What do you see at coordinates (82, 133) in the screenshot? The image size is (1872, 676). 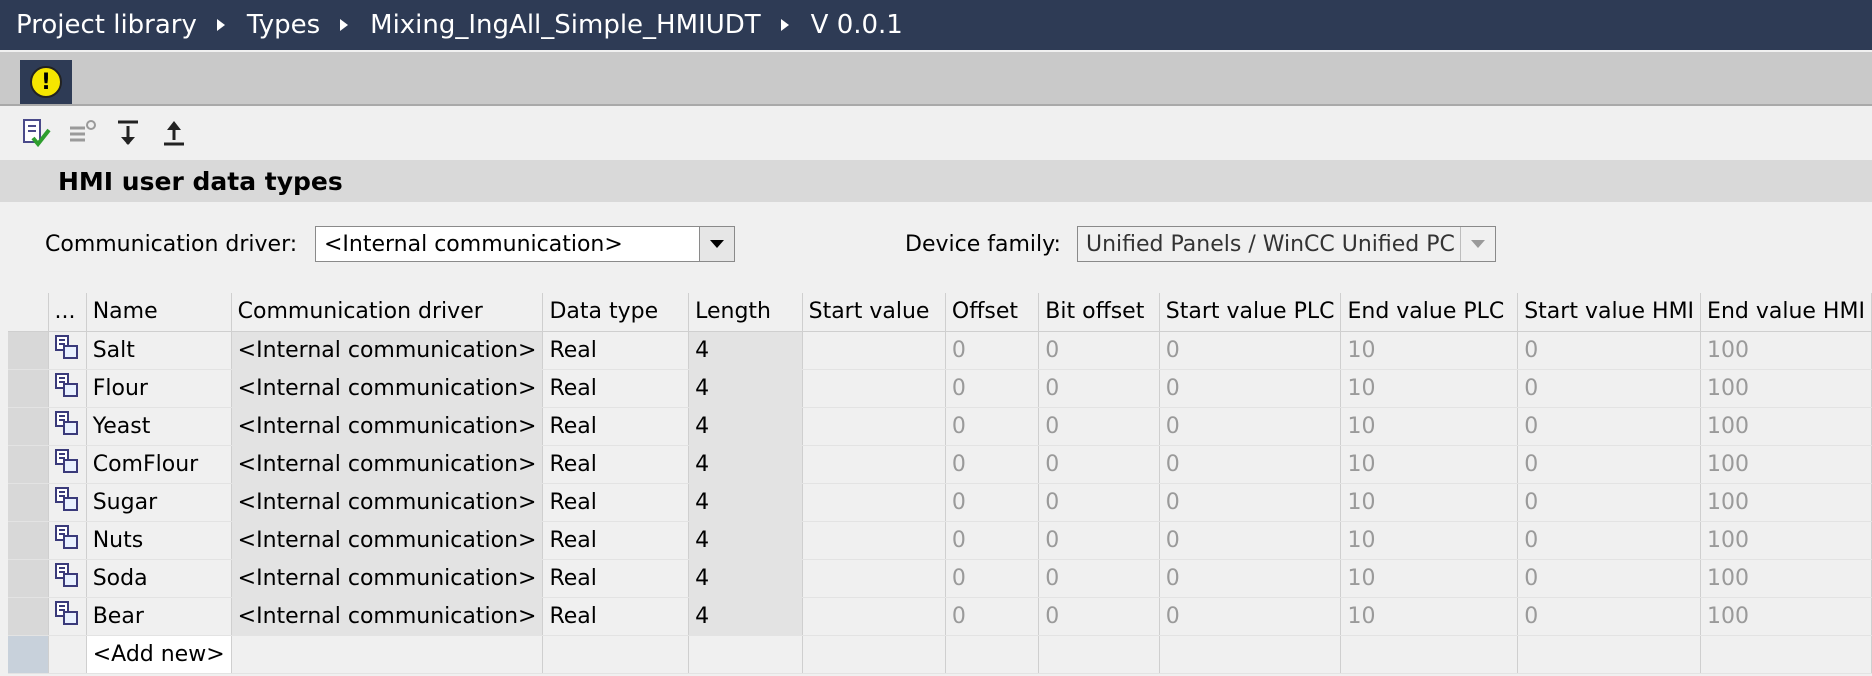 I see `generate-icon` at bounding box center [82, 133].